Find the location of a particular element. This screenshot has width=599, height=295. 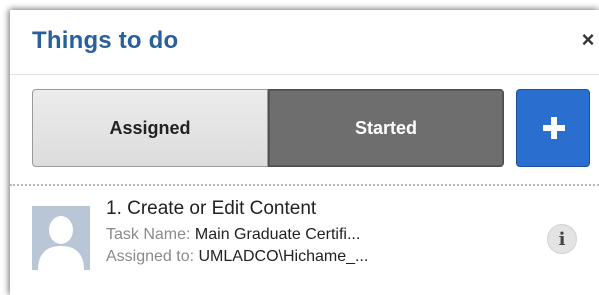

task-title: 1. Create or Edit Content is located at coordinates (211, 208).